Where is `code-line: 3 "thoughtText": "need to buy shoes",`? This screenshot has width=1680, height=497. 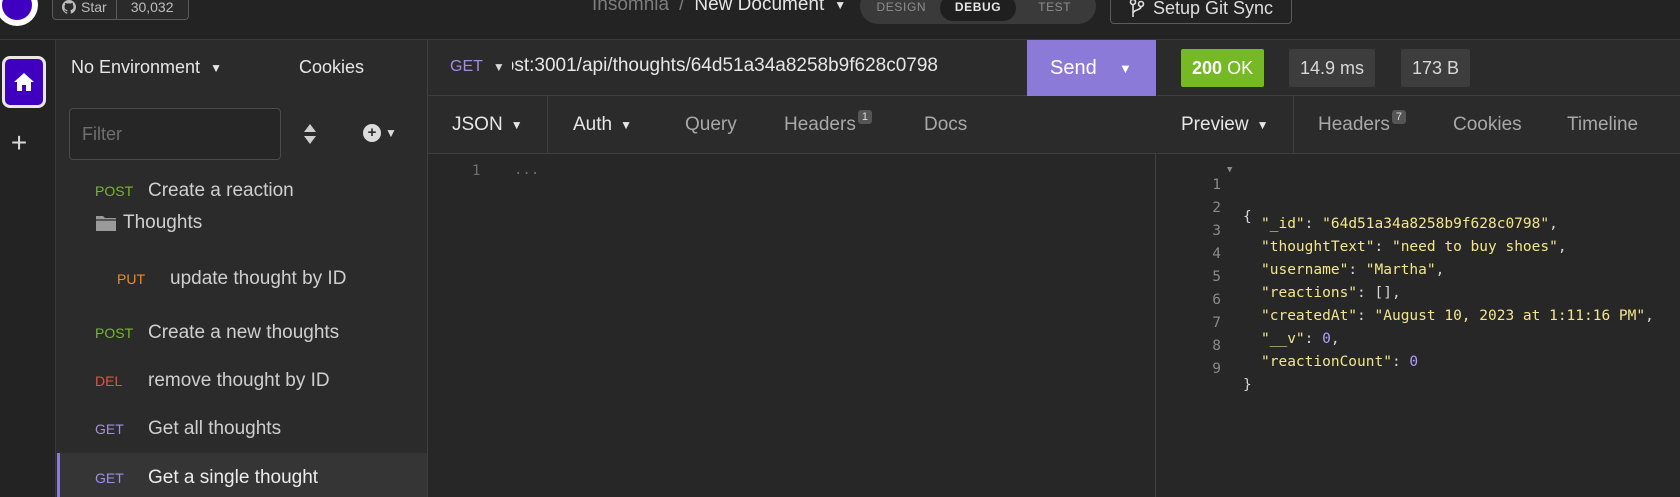
code-line: 3 "thoughtText": "need to buy shoes", is located at coordinates (1361, 231).